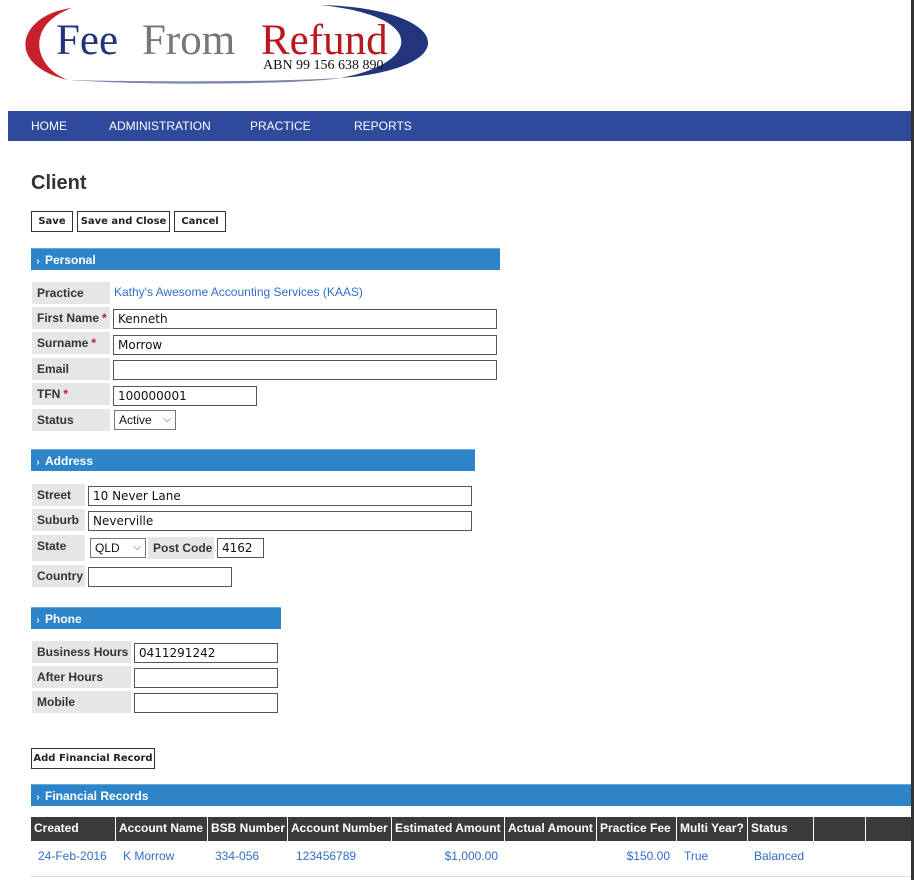  What do you see at coordinates (305, 370) in the screenshot?
I see `email-input` at bounding box center [305, 370].